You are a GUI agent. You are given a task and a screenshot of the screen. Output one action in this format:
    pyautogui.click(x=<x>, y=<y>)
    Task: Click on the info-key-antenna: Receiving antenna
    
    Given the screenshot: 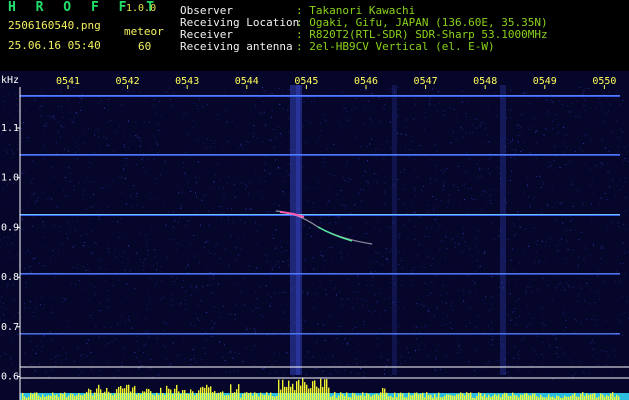 What is the action you would take?
    pyautogui.click(x=236, y=46)
    